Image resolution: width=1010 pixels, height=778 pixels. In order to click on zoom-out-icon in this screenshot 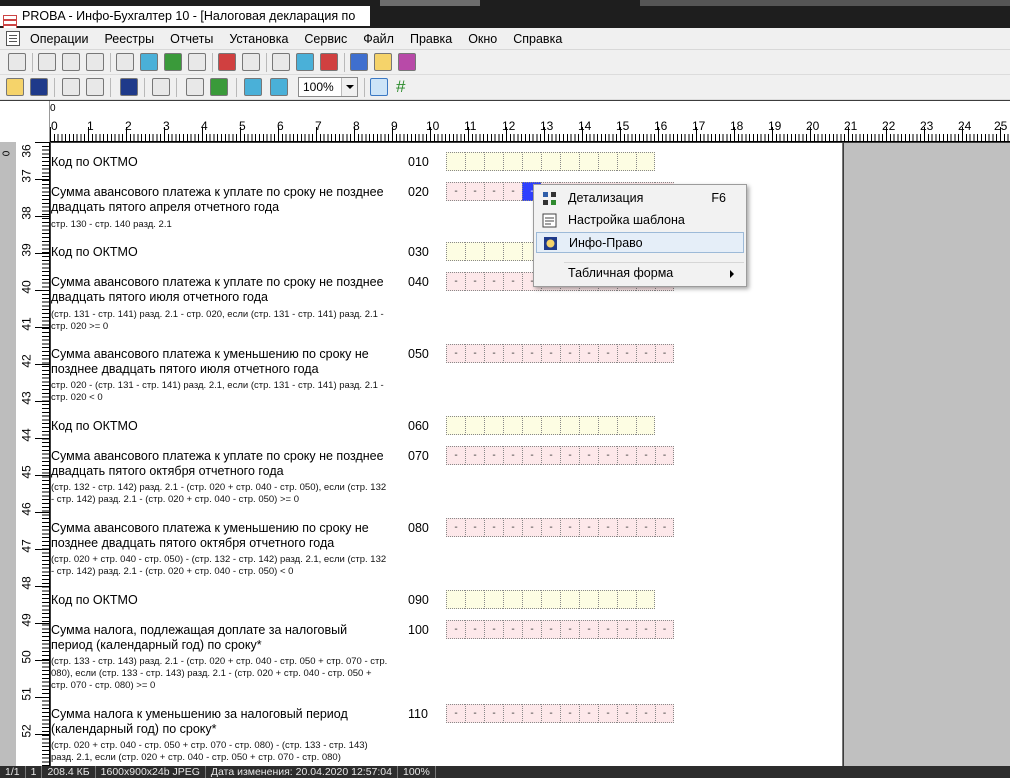, I will do `click(279, 87)`.